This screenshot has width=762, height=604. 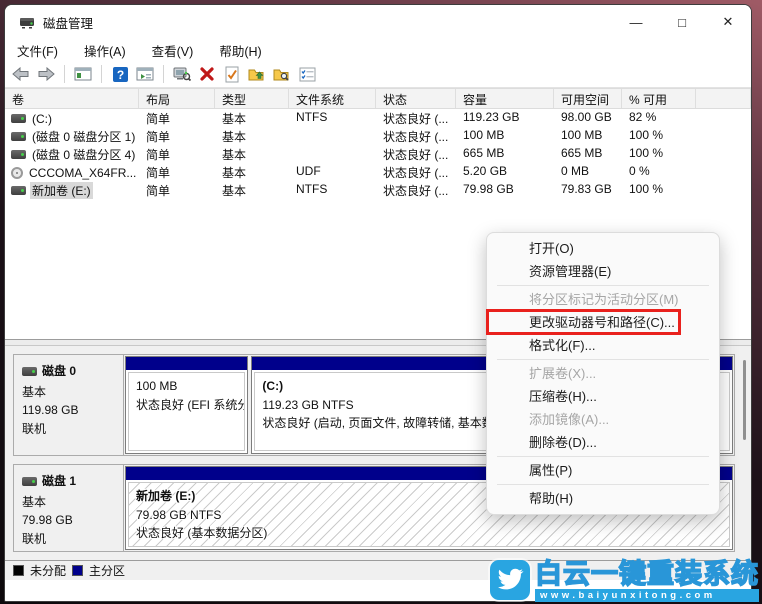 I want to click on col-type: 类型, so click(x=252, y=98).